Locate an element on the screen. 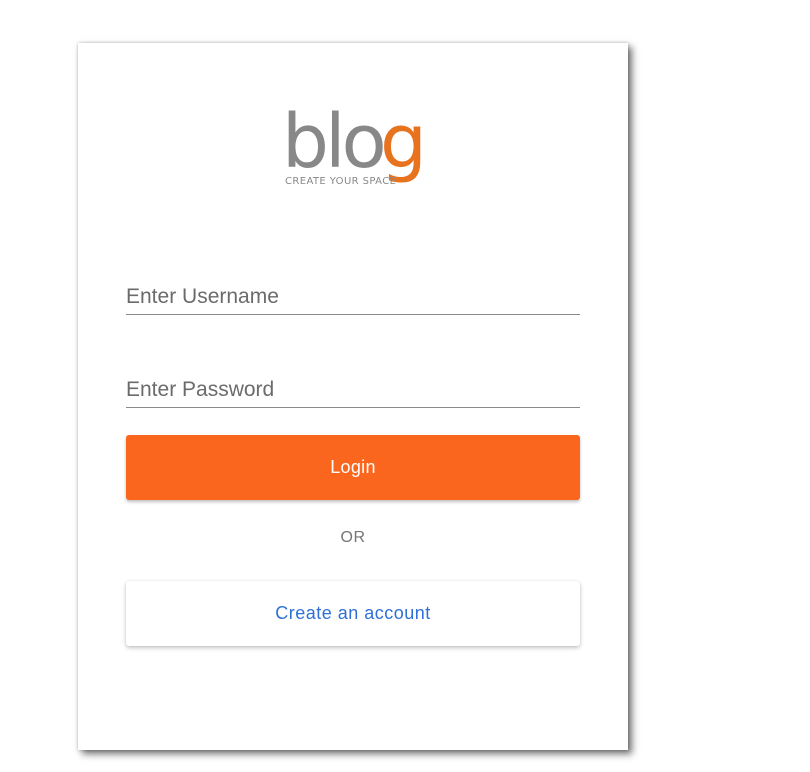 The height and width of the screenshot is (772, 810). logo-tagline: CREATE YOUR SPACE is located at coordinates (340, 181).